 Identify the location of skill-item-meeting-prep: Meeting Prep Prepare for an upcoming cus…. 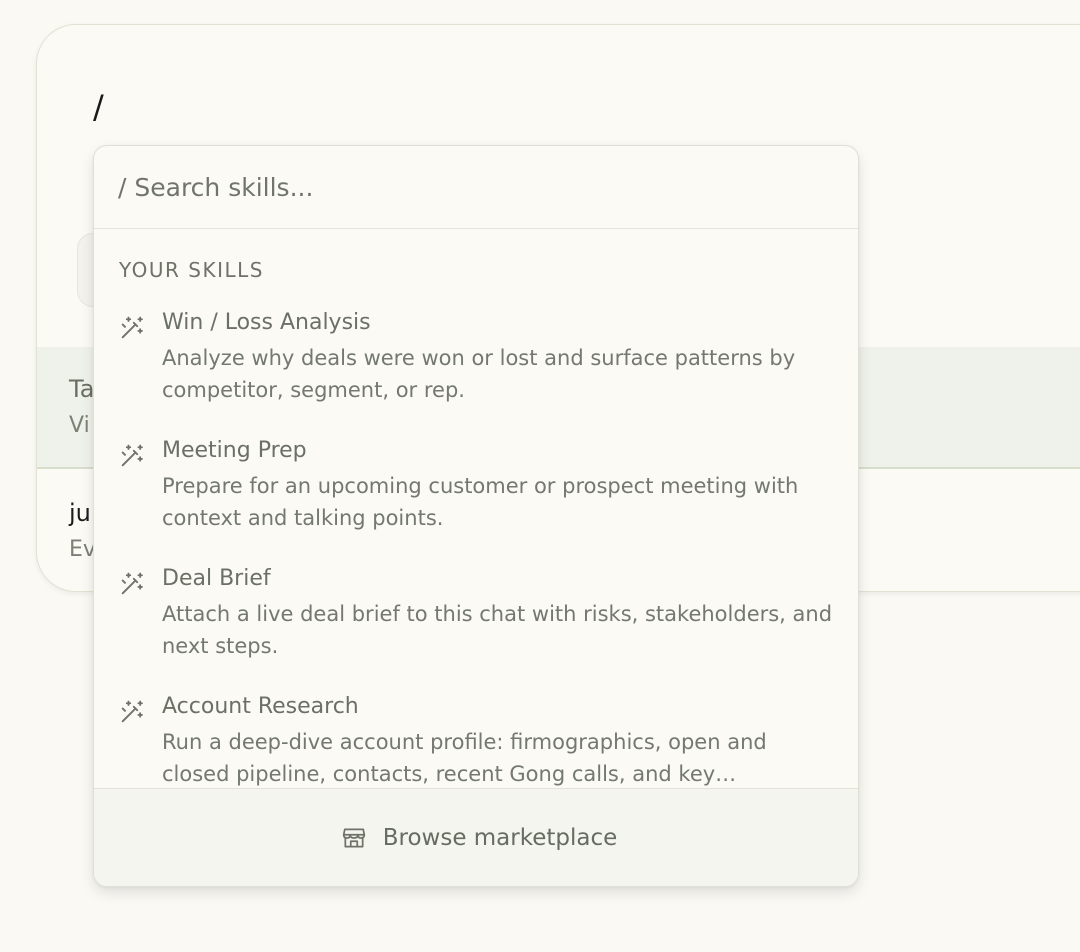
(476, 484).